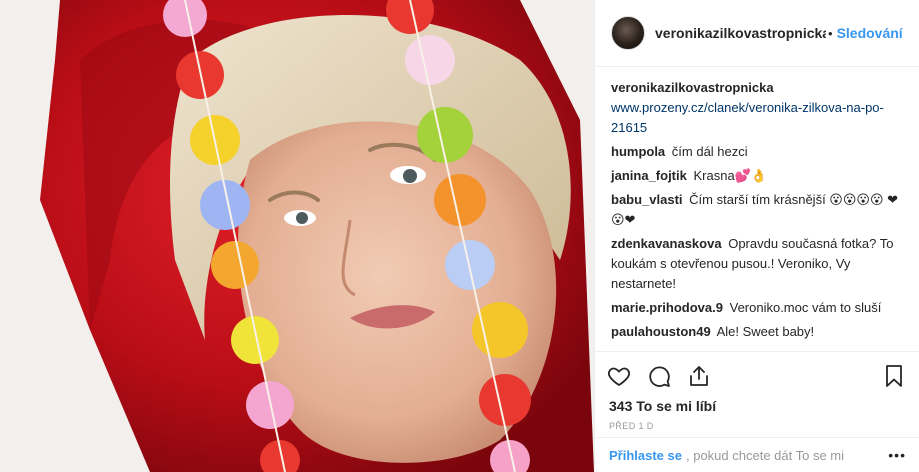 Image resolution: width=919 pixels, height=472 pixels. What do you see at coordinates (757, 375) in the screenshot?
I see `action-bar` at bounding box center [757, 375].